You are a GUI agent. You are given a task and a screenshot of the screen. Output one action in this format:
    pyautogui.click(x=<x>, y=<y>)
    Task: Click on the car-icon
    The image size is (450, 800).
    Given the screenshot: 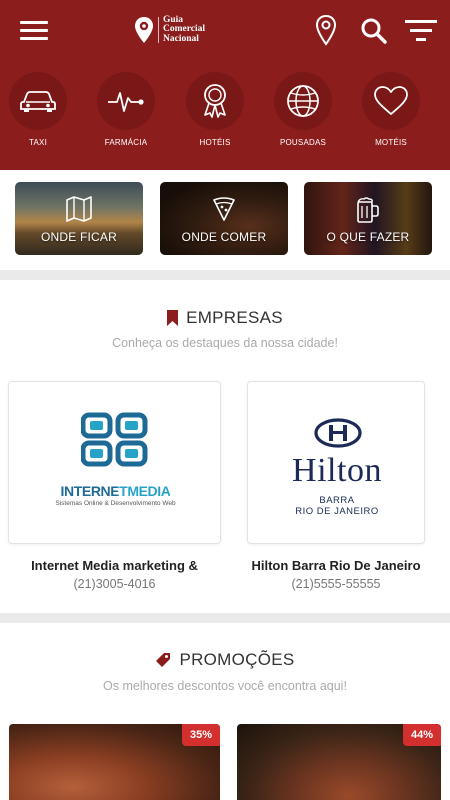 What is the action you would take?
    pyautogui.click(x=38, y=101)
    